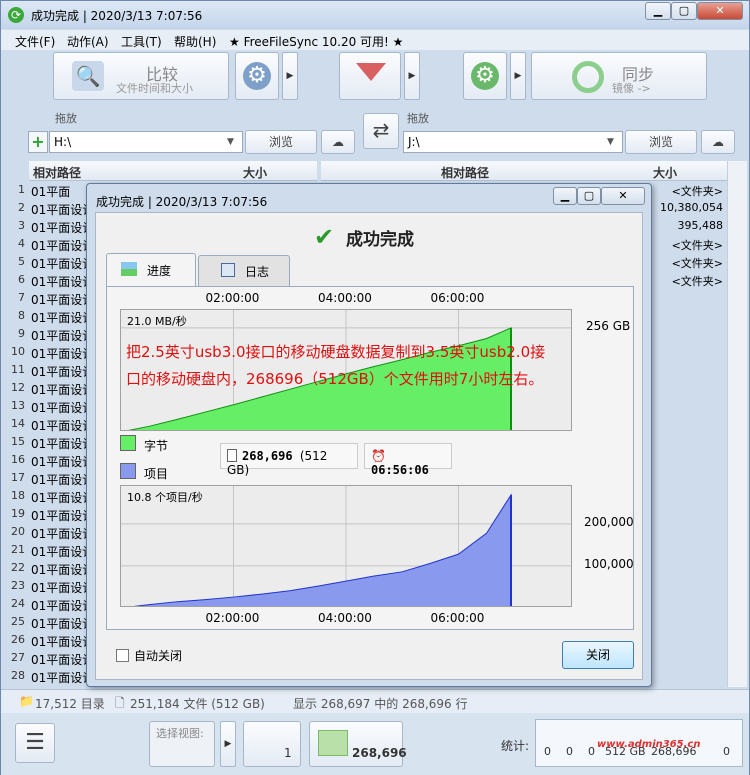 This screenshot has height=775, width=750. I want to click on row-number: 1, so click(21, 189).